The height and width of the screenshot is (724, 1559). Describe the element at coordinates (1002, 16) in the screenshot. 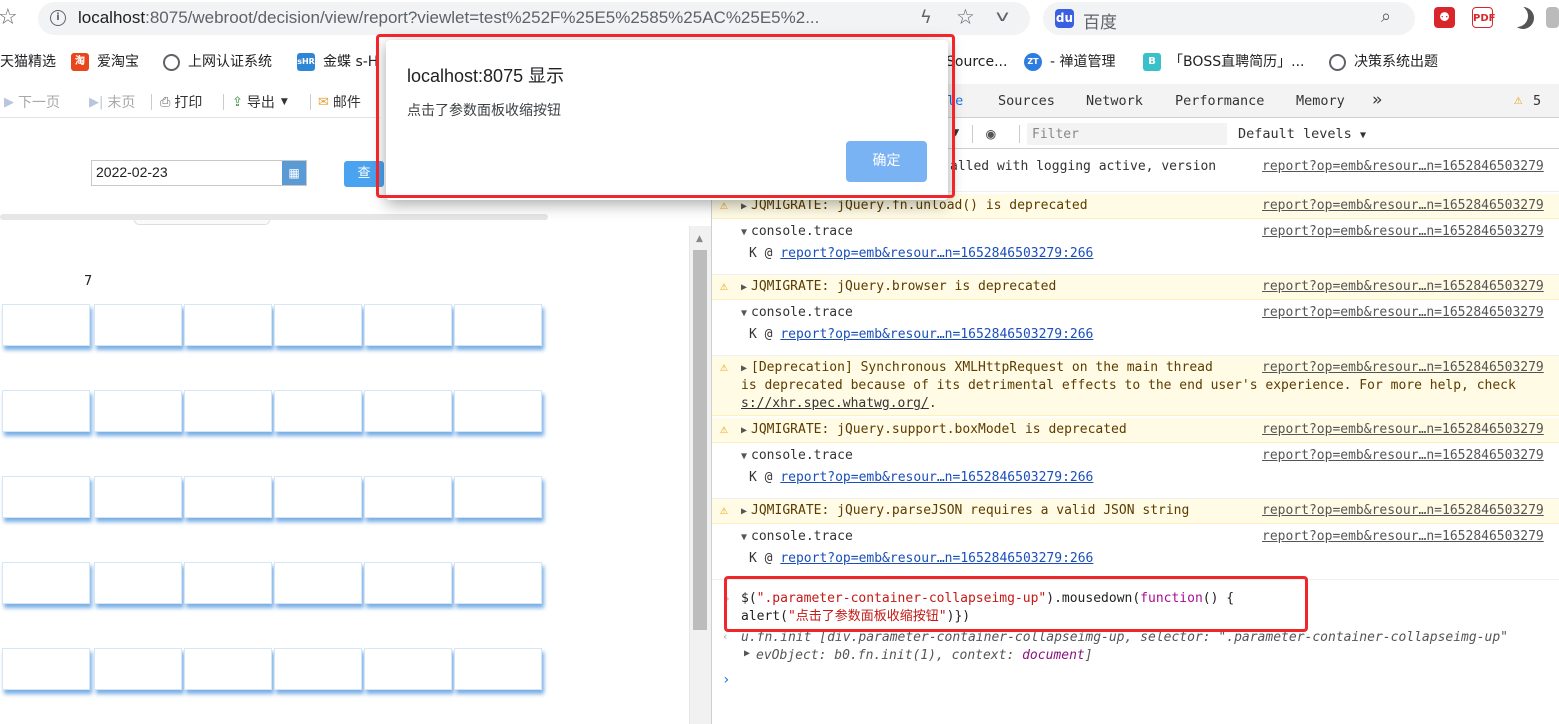

I see `chevron-down-icon: v` at that location.